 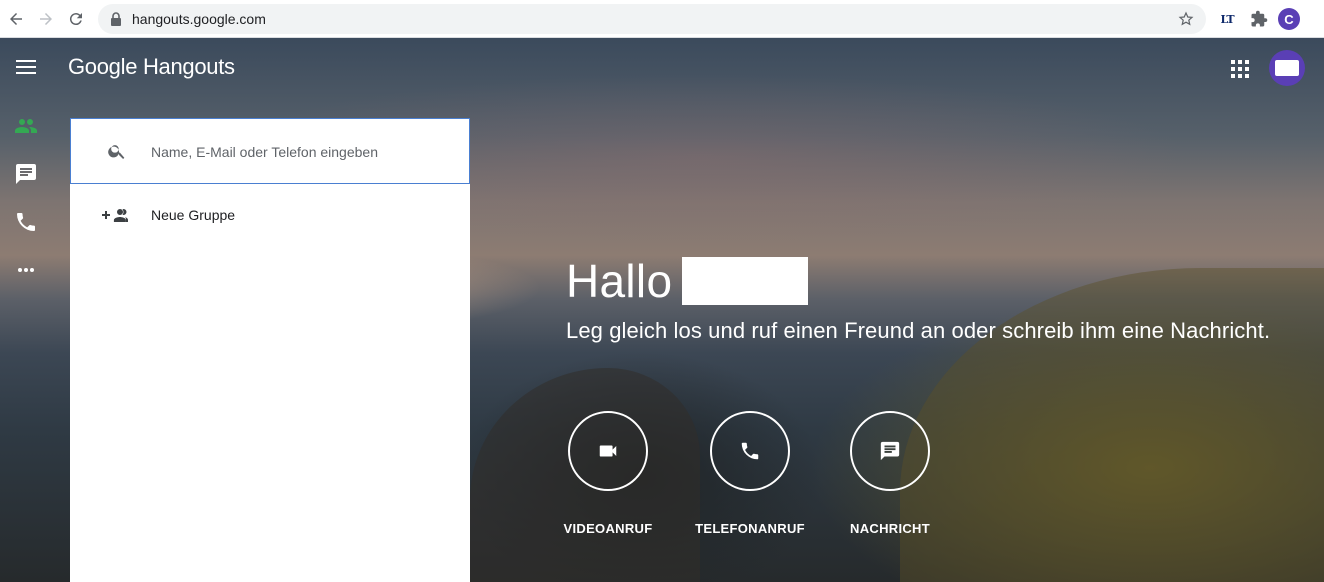 I want to click on message-icon, so click(x=890, y=451).